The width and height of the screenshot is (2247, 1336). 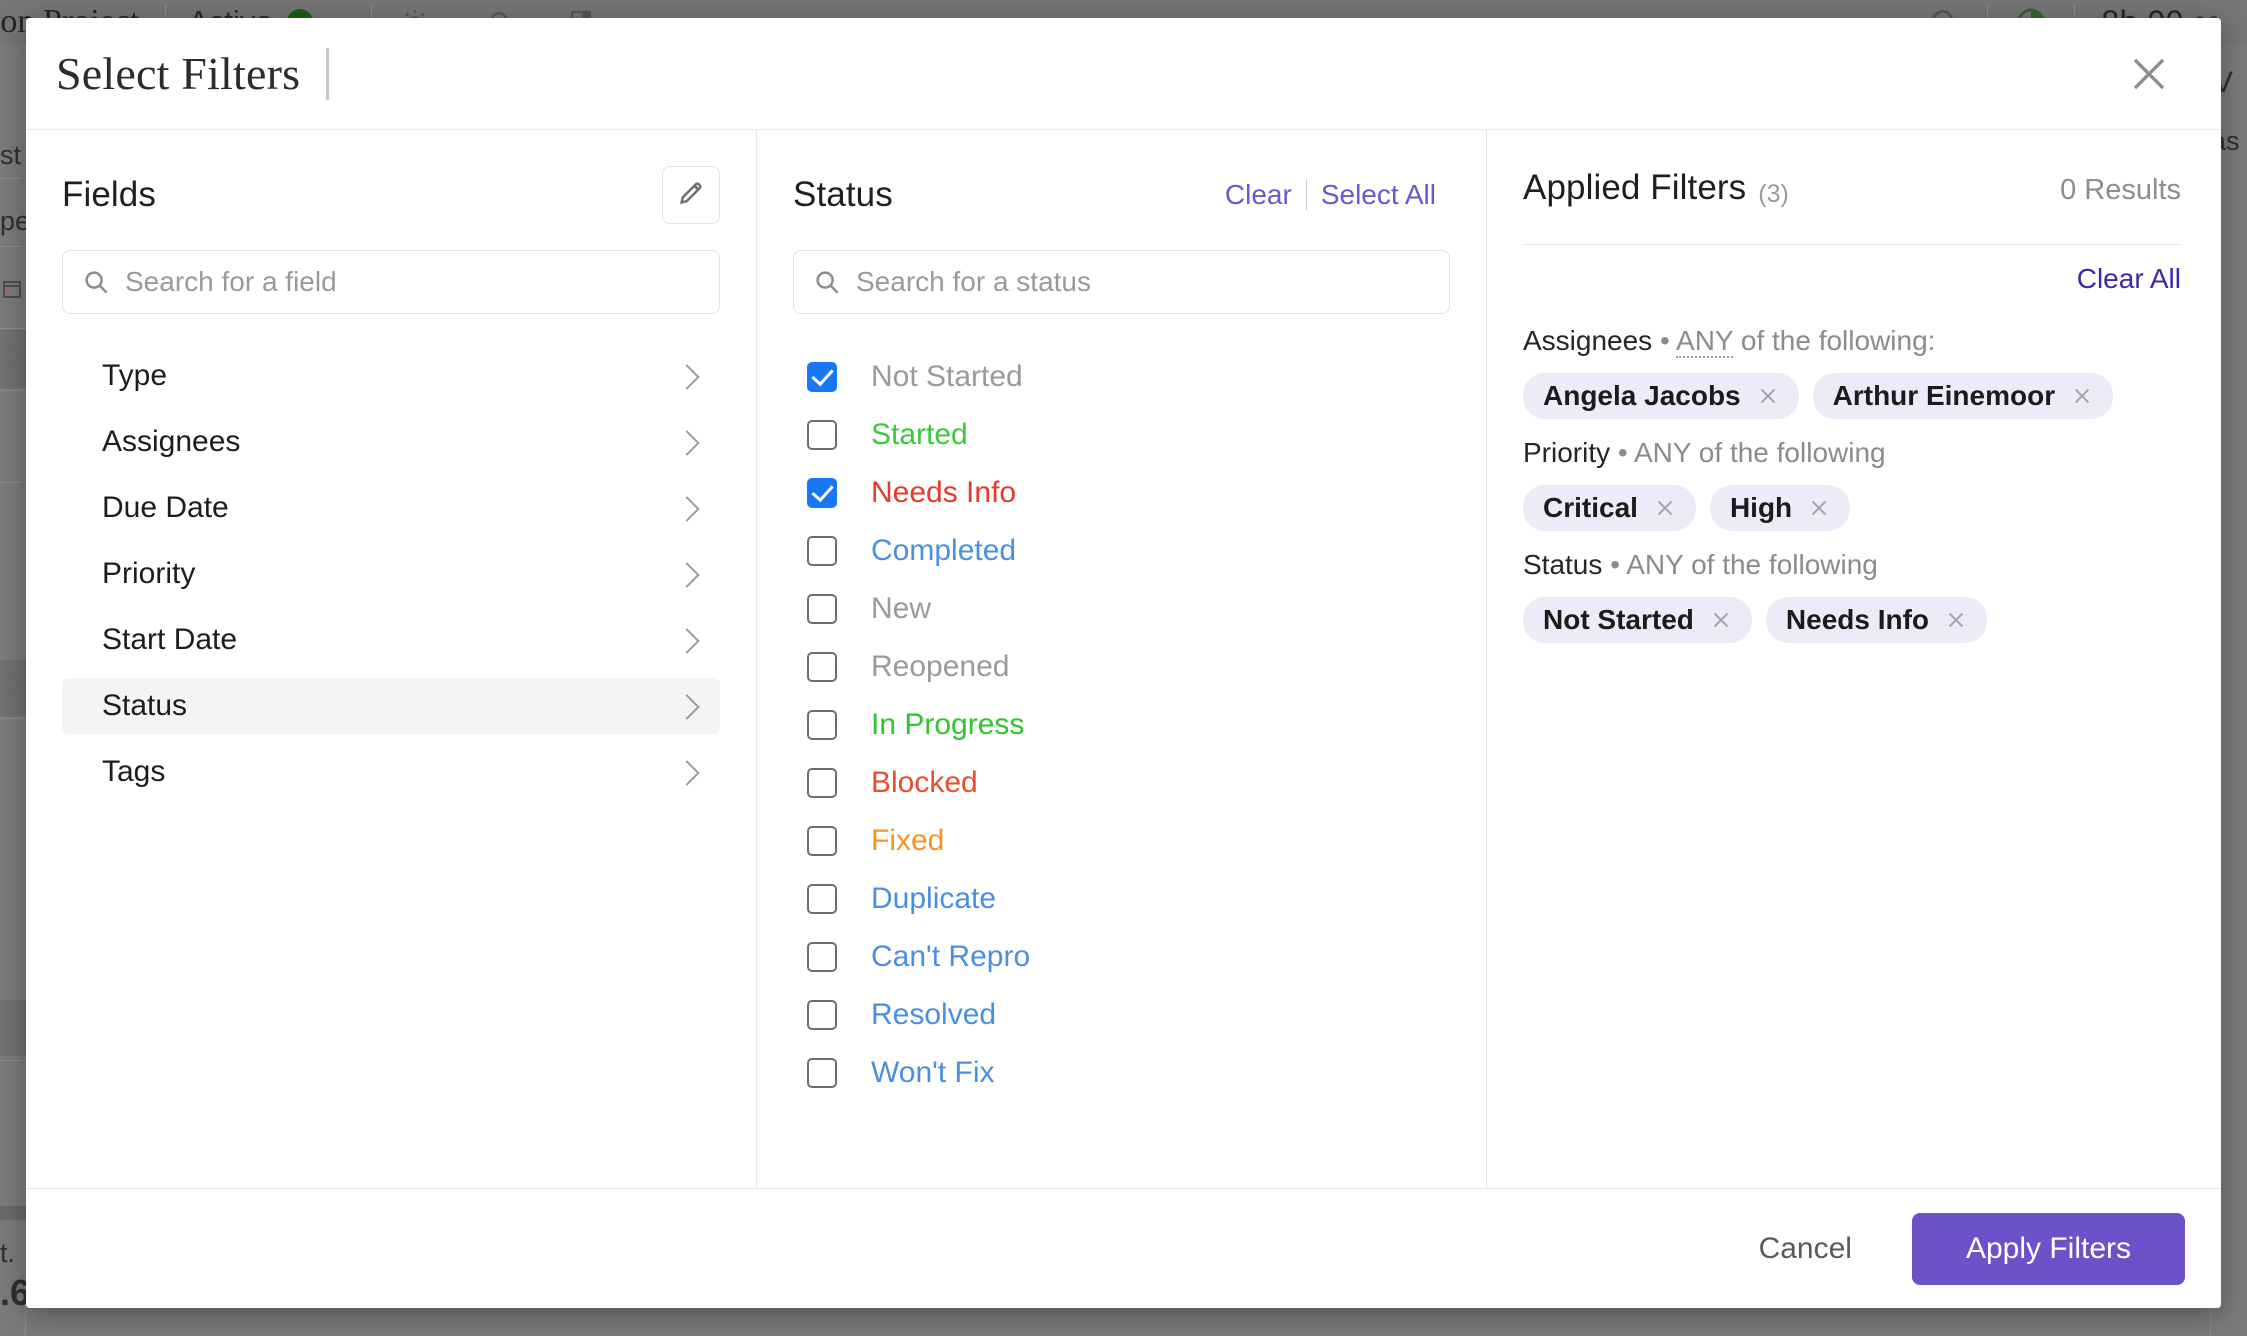 What do you see at coordinates (1258, 195) in the screenshot?
I see `clear-link: Clear` at bounding box center [1258, 195].